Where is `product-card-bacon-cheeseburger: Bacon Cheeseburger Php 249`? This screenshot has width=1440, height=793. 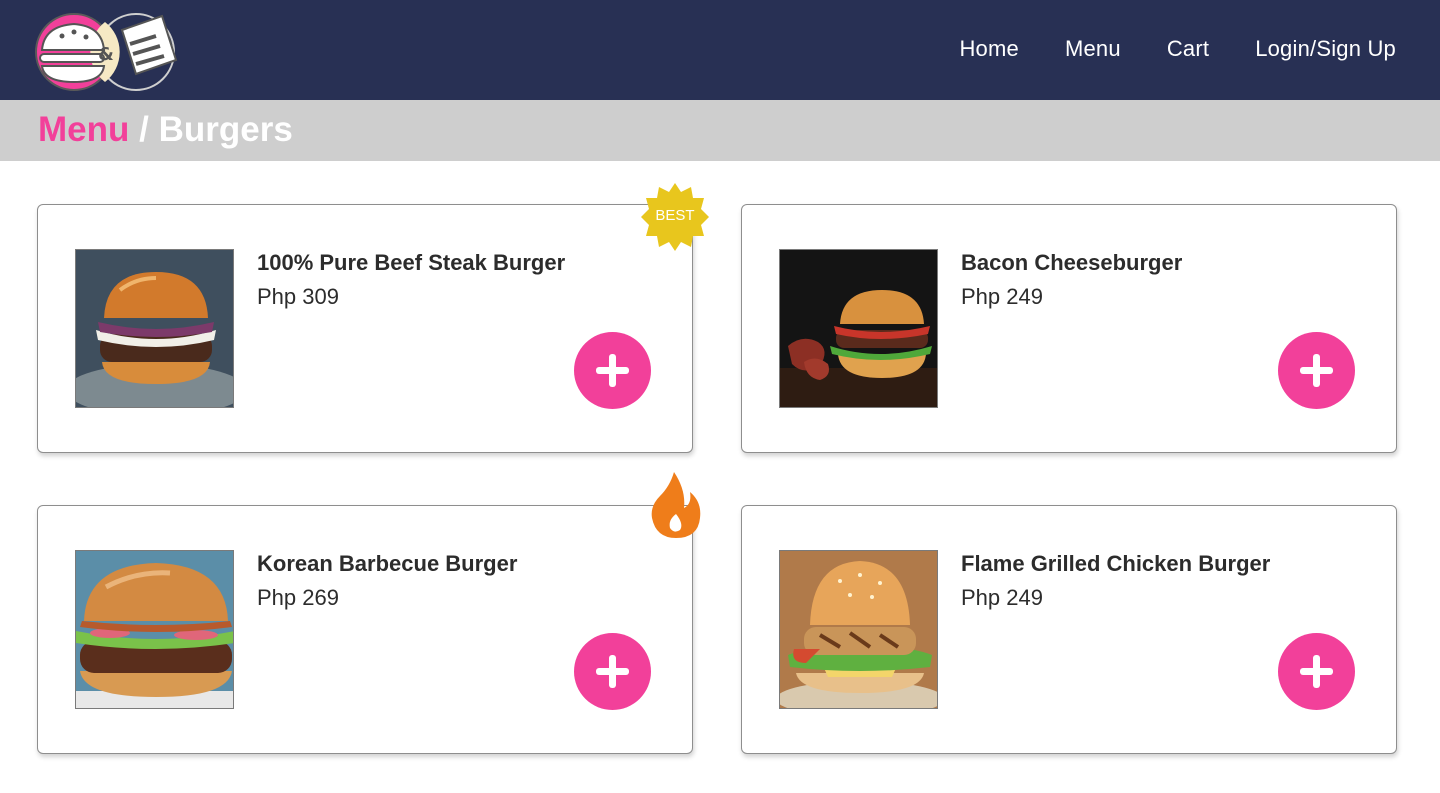
product-card-bacon-cheeseburger: Bacon Cheeseburger Php 249 is located at coordinates (1069, 328).